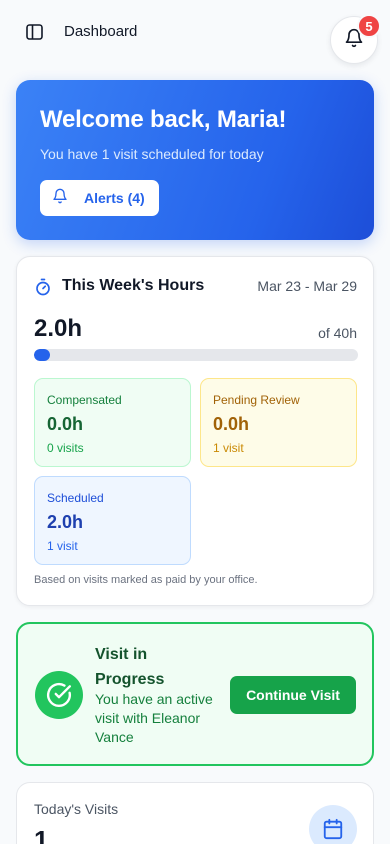 The image size is (390, 844). I want to click on pending-review-stat: Pending Review 0.0h 1 visit, so click(278, 422).